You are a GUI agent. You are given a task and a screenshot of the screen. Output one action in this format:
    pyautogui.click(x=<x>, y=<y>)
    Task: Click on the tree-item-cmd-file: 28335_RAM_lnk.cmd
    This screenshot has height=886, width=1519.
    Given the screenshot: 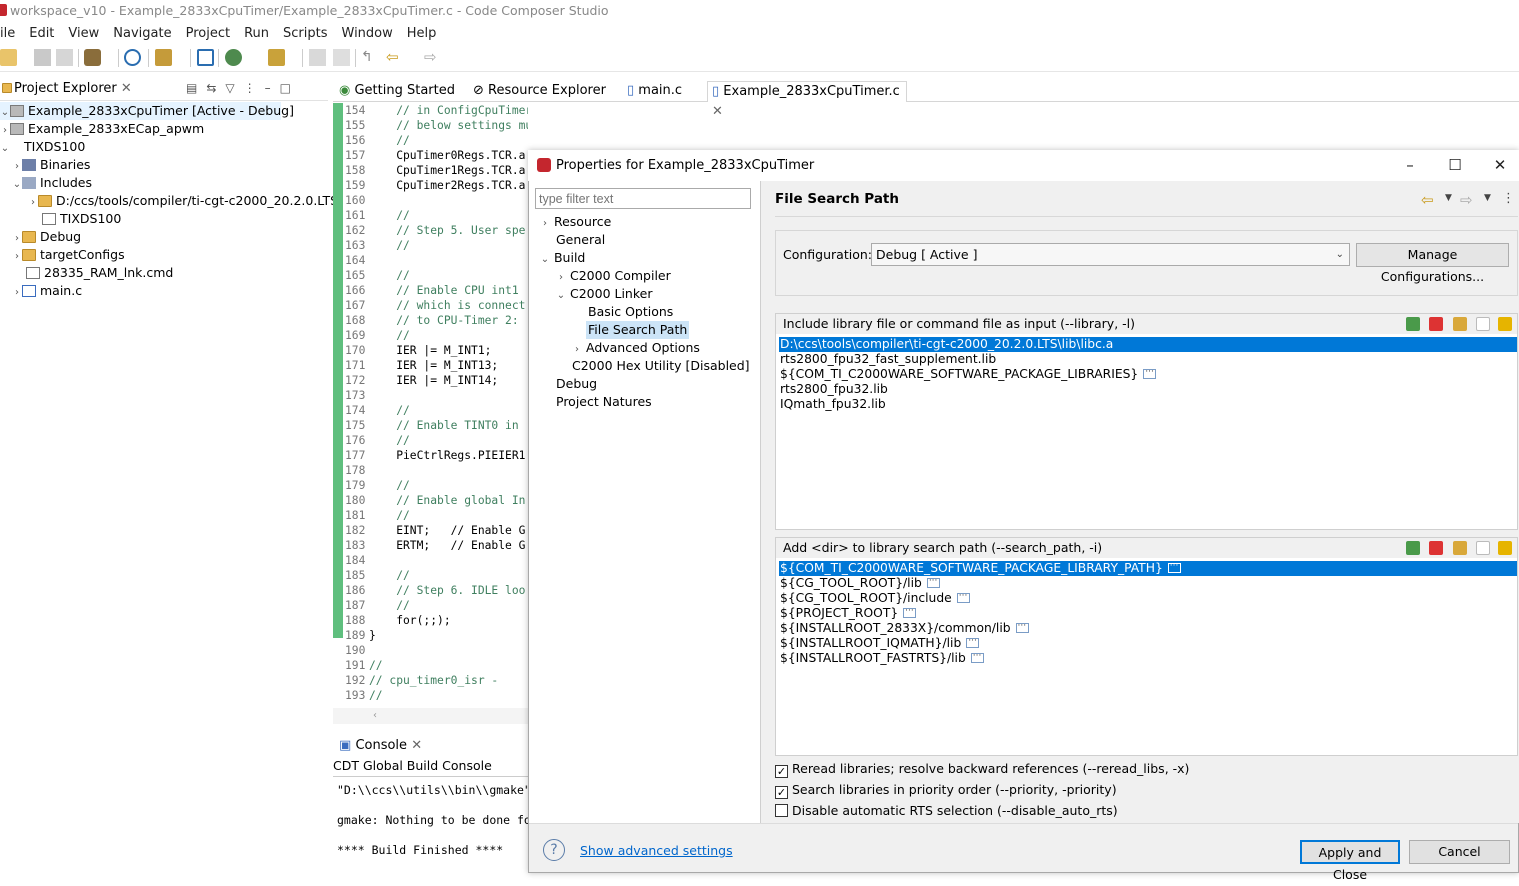 What is the action you would take?
    pyautogui.click(x=99, y=273)
    